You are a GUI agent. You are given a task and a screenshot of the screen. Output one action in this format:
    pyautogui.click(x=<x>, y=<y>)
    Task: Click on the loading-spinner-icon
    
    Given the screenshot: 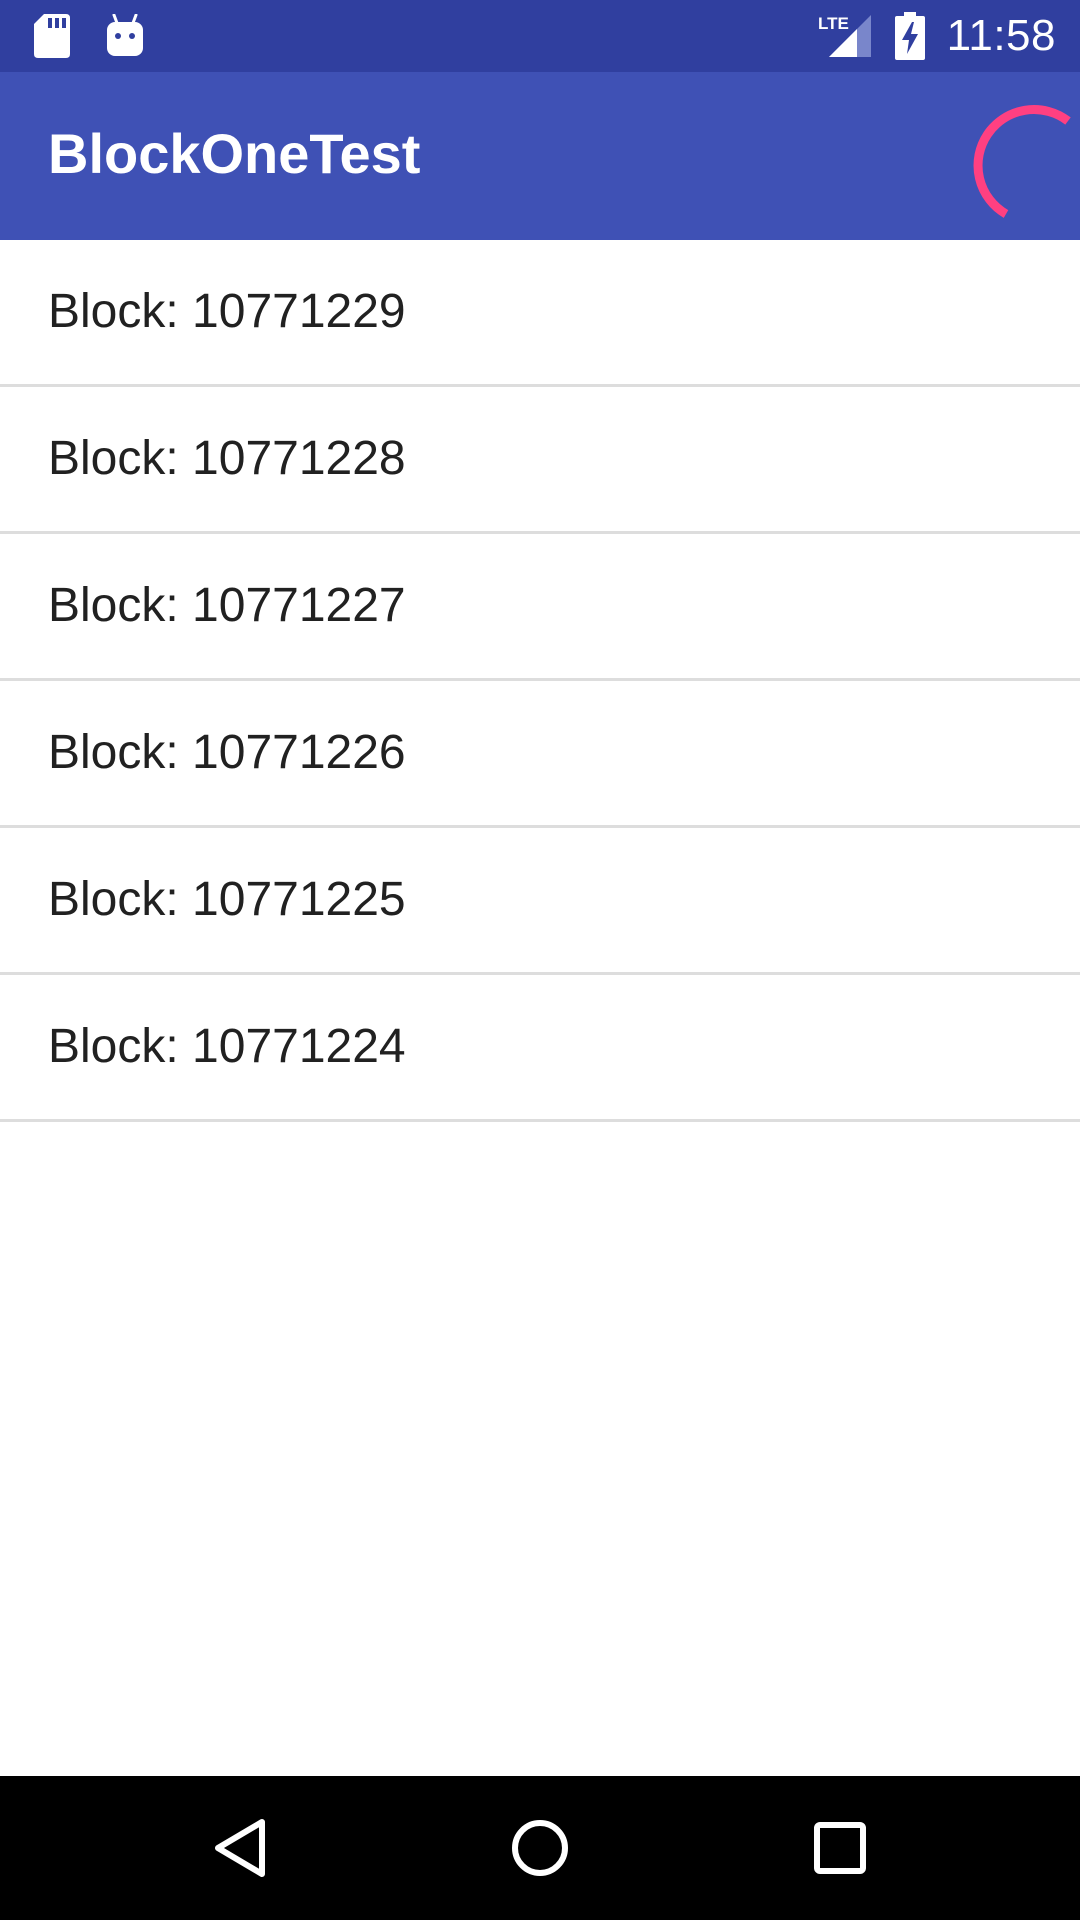 What is the action you would take?
    pyautogui.click(x=1015, y=155)
    